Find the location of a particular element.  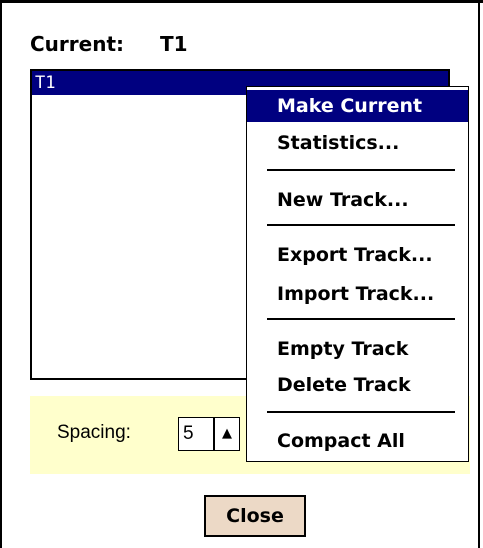

window-right-border is located at coordinates (479, 274).